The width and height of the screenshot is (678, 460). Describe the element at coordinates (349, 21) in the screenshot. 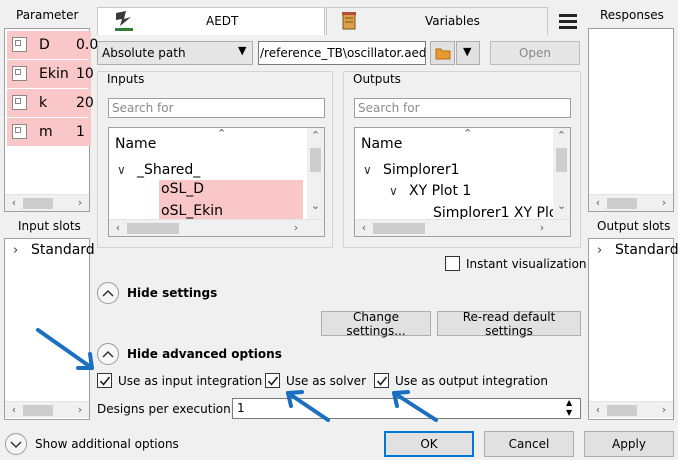

I see `variables-icon` at that location.